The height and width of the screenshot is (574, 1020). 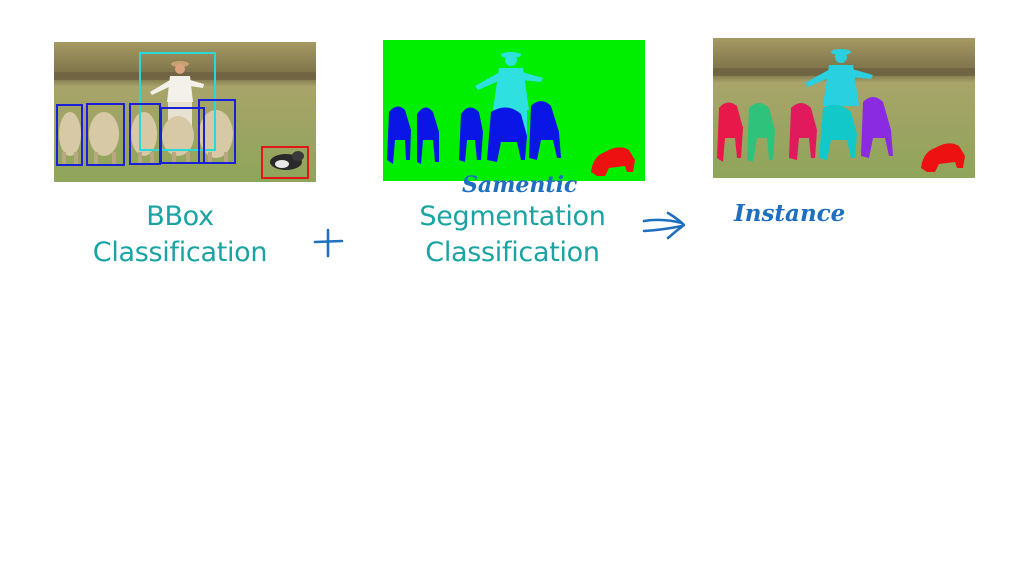 I want to click on handwritten-semantic-label: Samentic, so click(x=520, y=185).